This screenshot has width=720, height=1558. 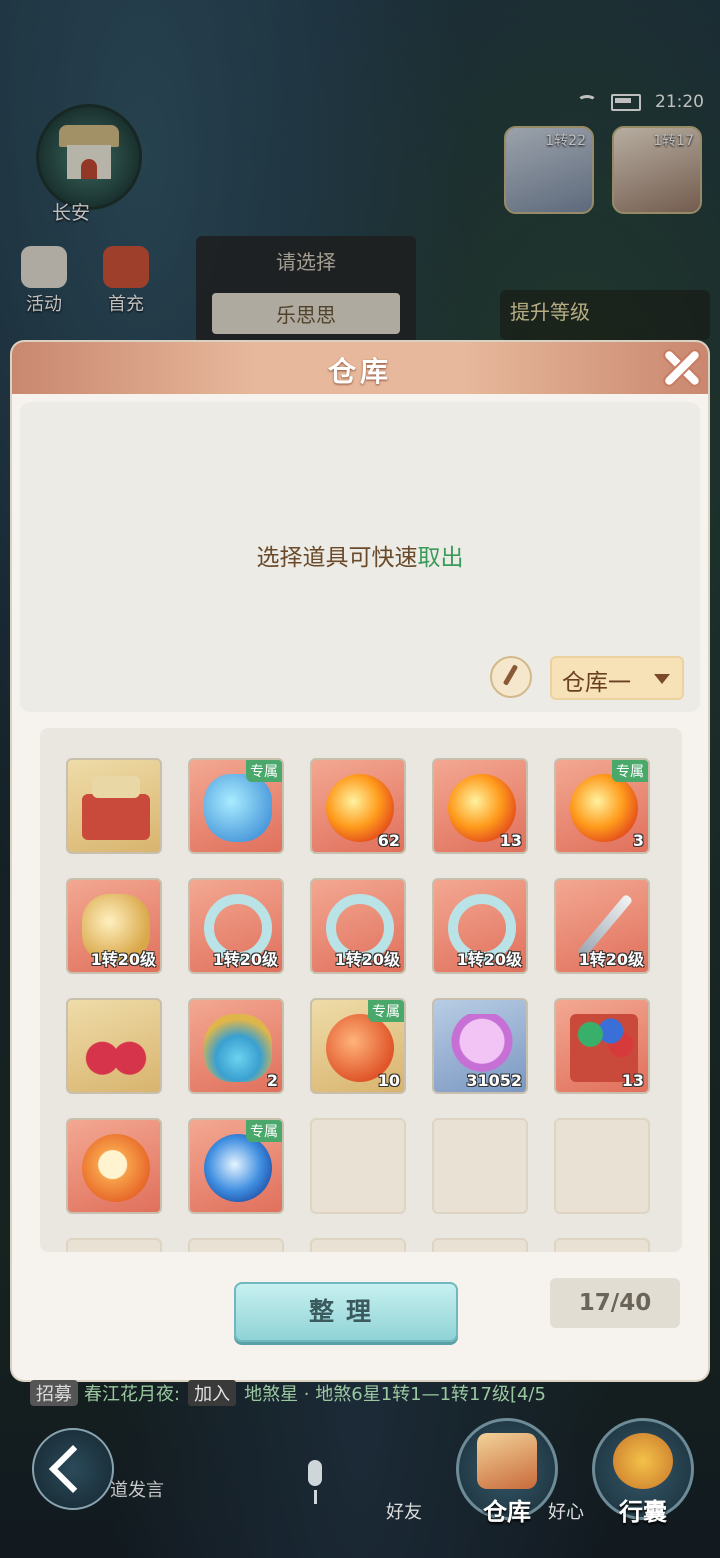 What do you see at coordinates (638, 840) in the screenshot?
I see `item-count: 3` at bounding box center [638, 840].